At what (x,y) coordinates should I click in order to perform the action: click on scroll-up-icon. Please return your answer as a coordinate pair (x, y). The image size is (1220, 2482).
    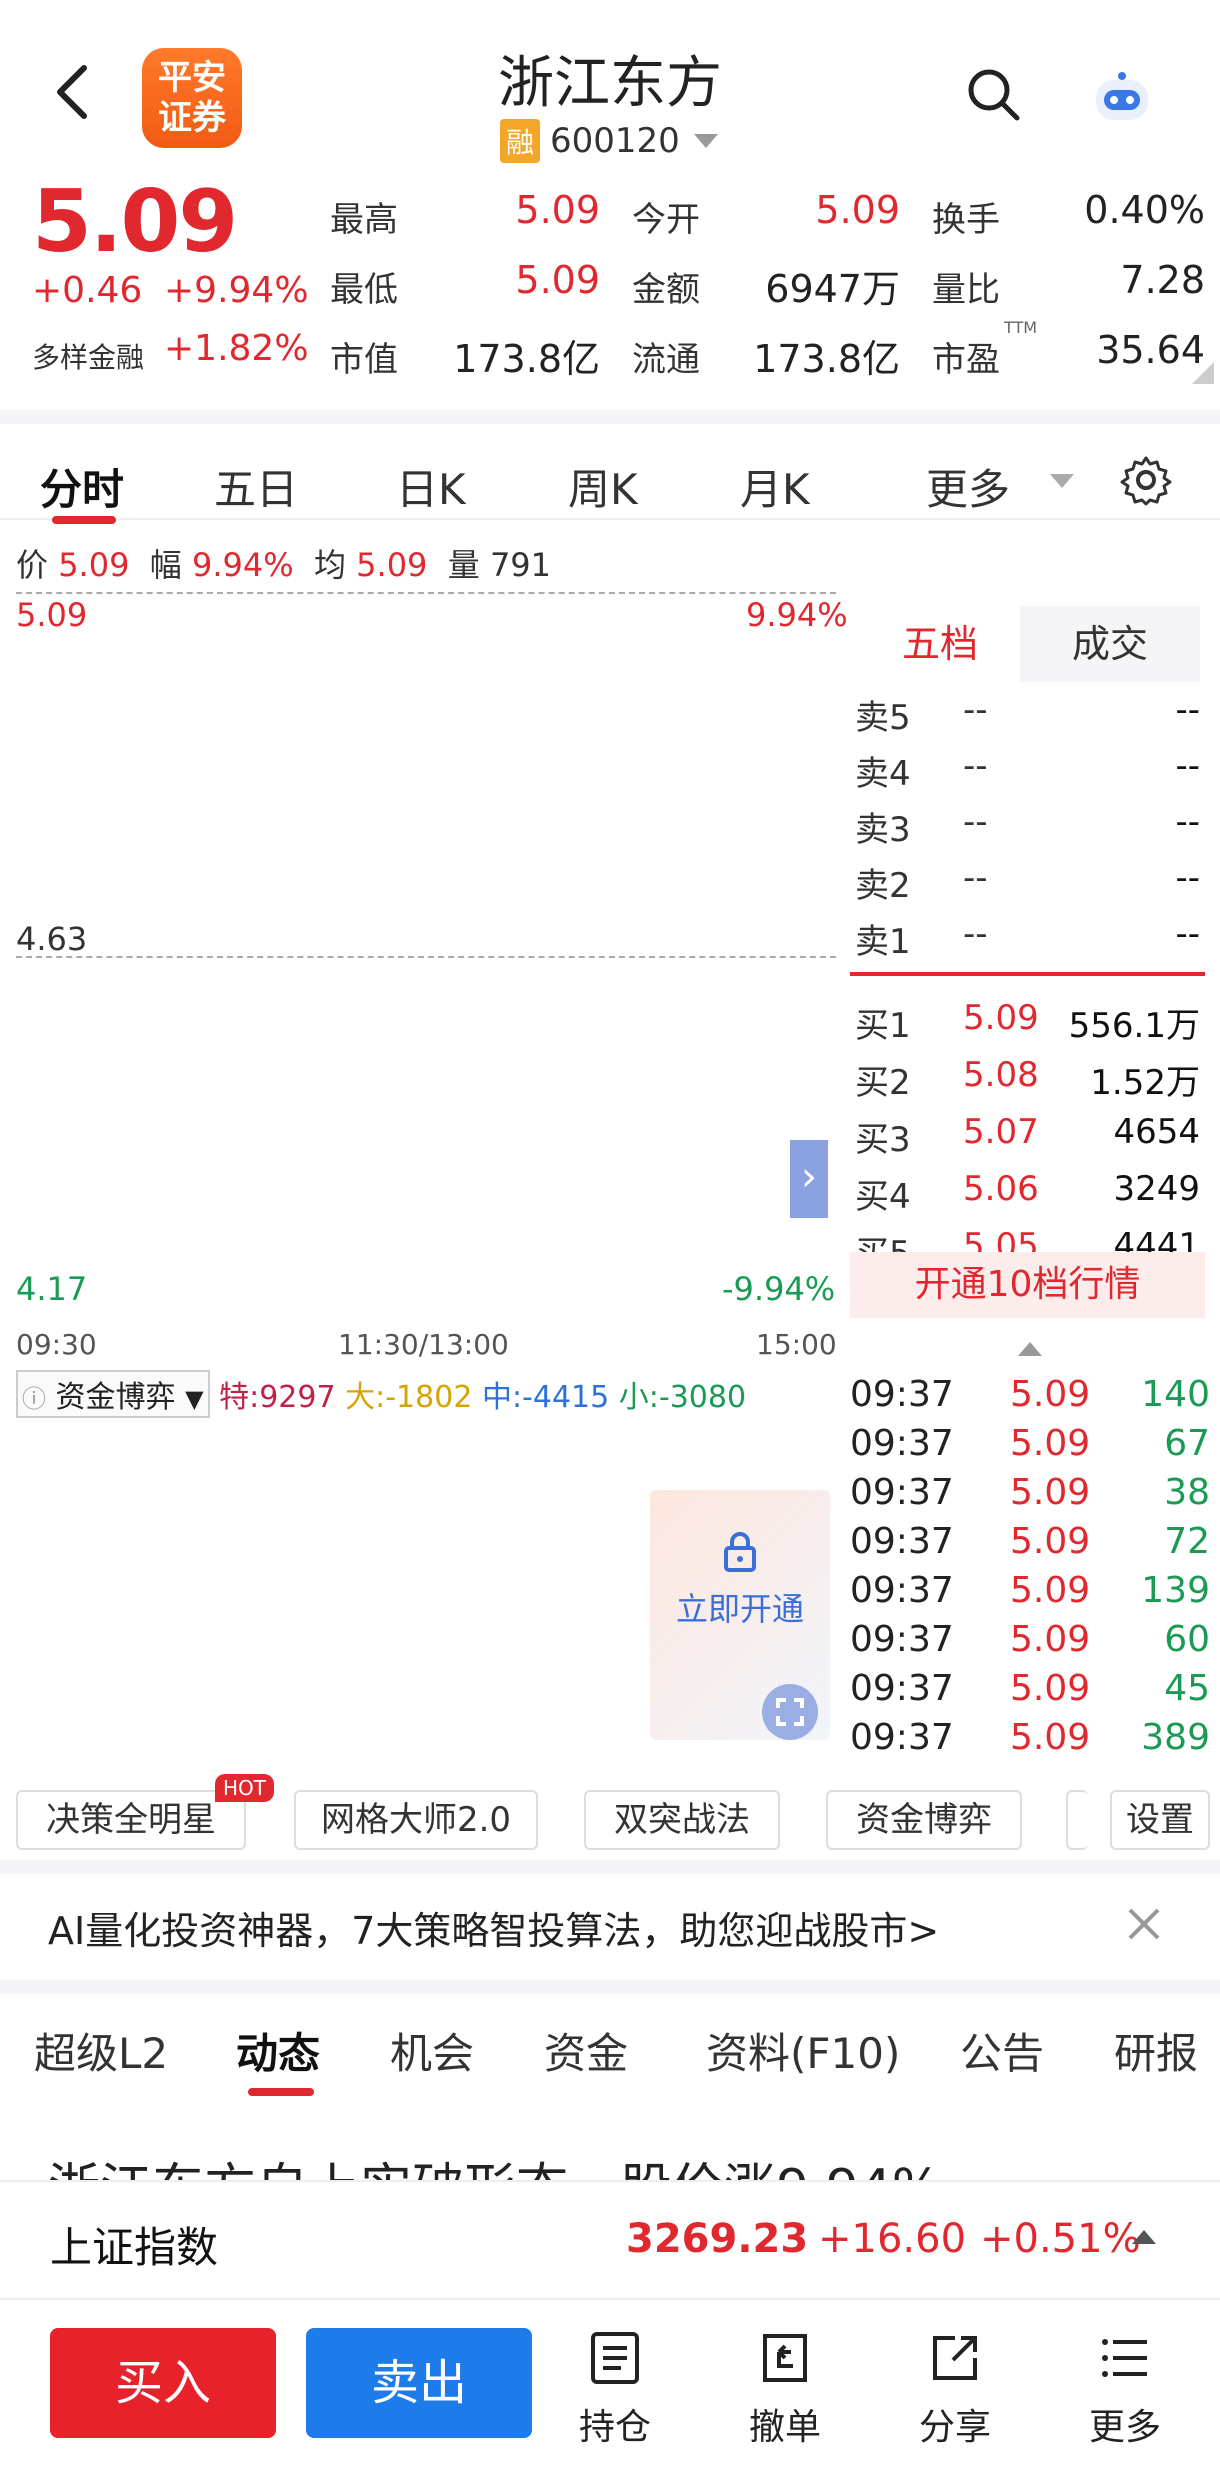
    Looking at the image, I should click on (1030, 1349).